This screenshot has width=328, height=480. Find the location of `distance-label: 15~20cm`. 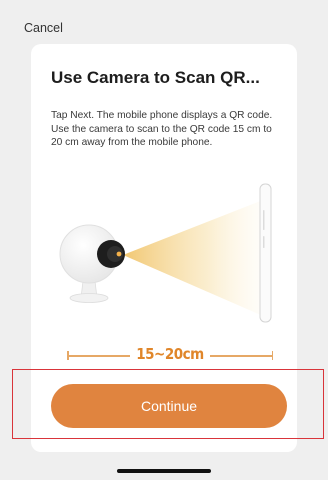

distance-label: 15~20cm is located at coordinates (170, 354).